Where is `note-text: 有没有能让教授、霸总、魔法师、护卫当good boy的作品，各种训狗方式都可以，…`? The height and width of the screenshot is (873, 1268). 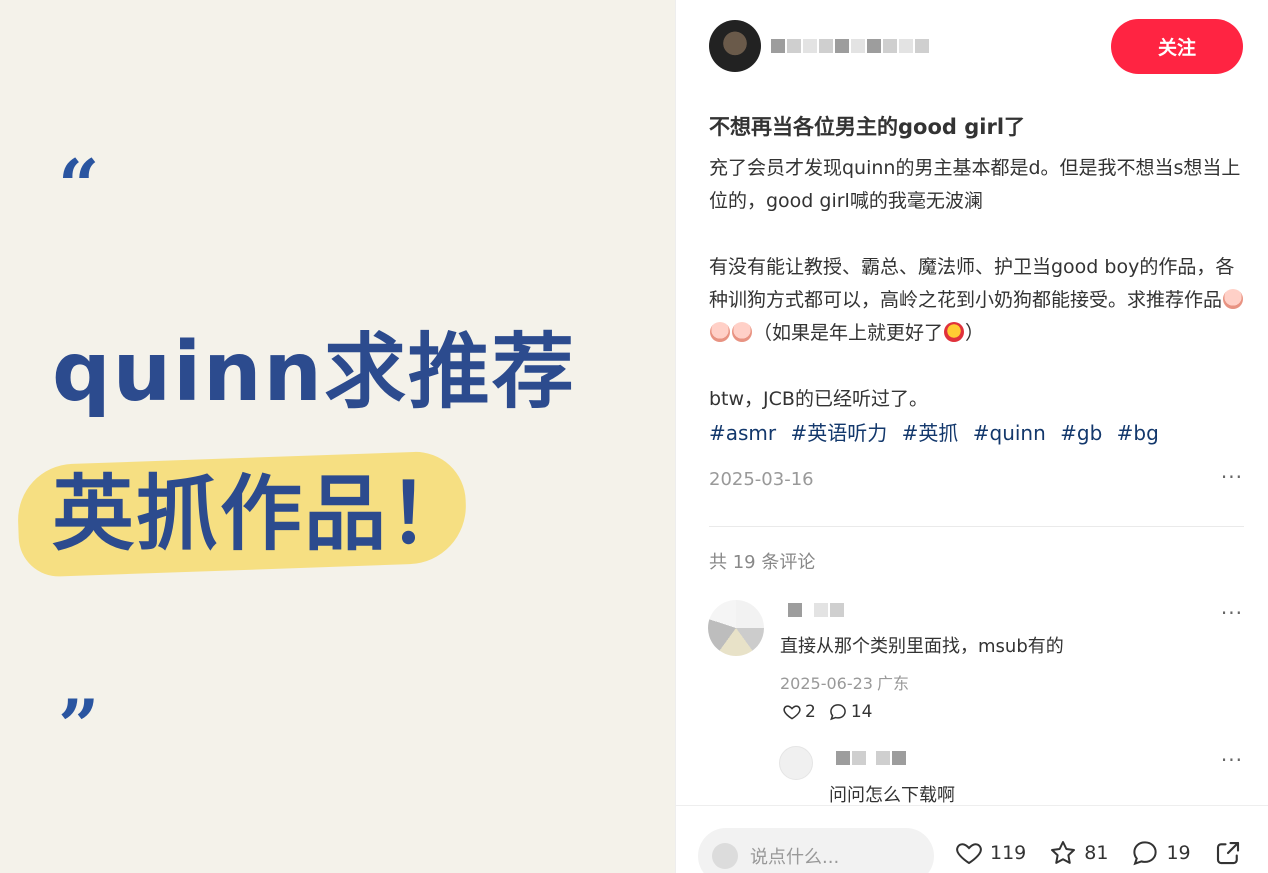 note-text: 有没有能让教授、霸总、魔法师、护卫当good boy的作品，各种训狗方式都可以，… is located at coordinates (972, 283).